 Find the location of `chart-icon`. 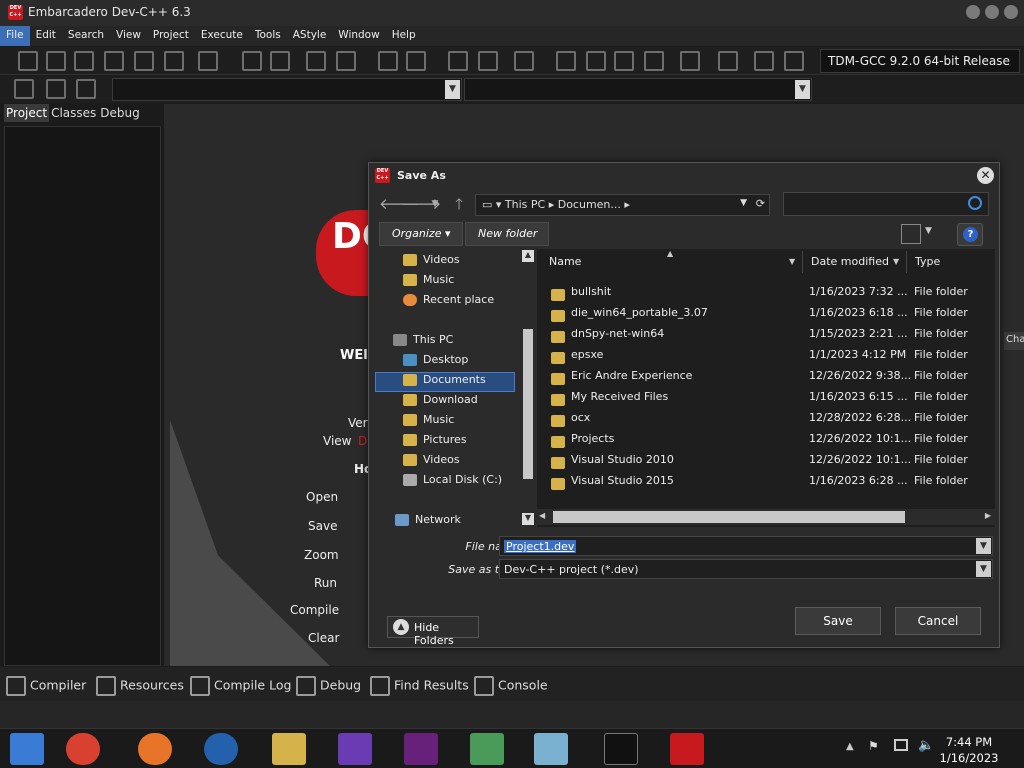

chart-icon is located at coordinates (764, 61).